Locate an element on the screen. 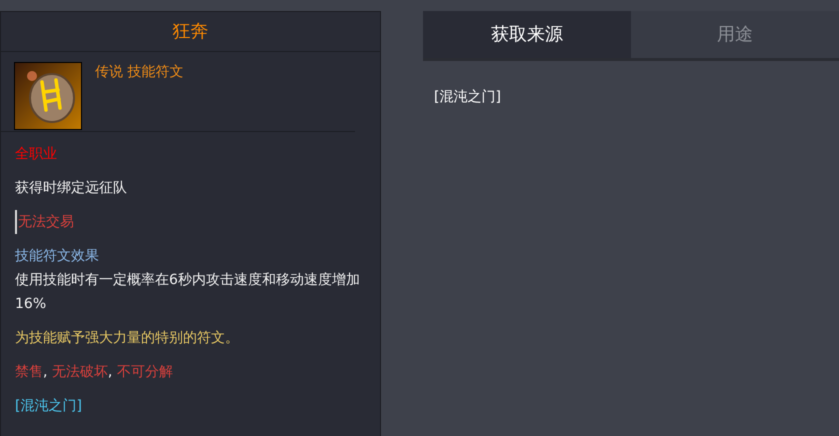 This screenshot has height=436, width=839. item-text: 使用技能时有一定概率在6秒内攻击速度和移动速度增加16% is located at coordinates (188, 292).